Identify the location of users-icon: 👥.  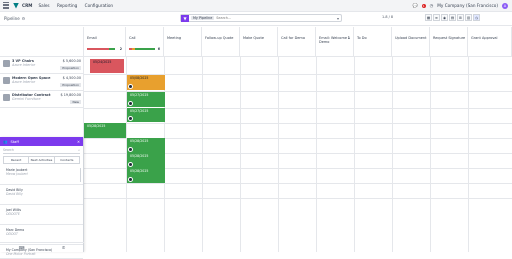
(5, 141).